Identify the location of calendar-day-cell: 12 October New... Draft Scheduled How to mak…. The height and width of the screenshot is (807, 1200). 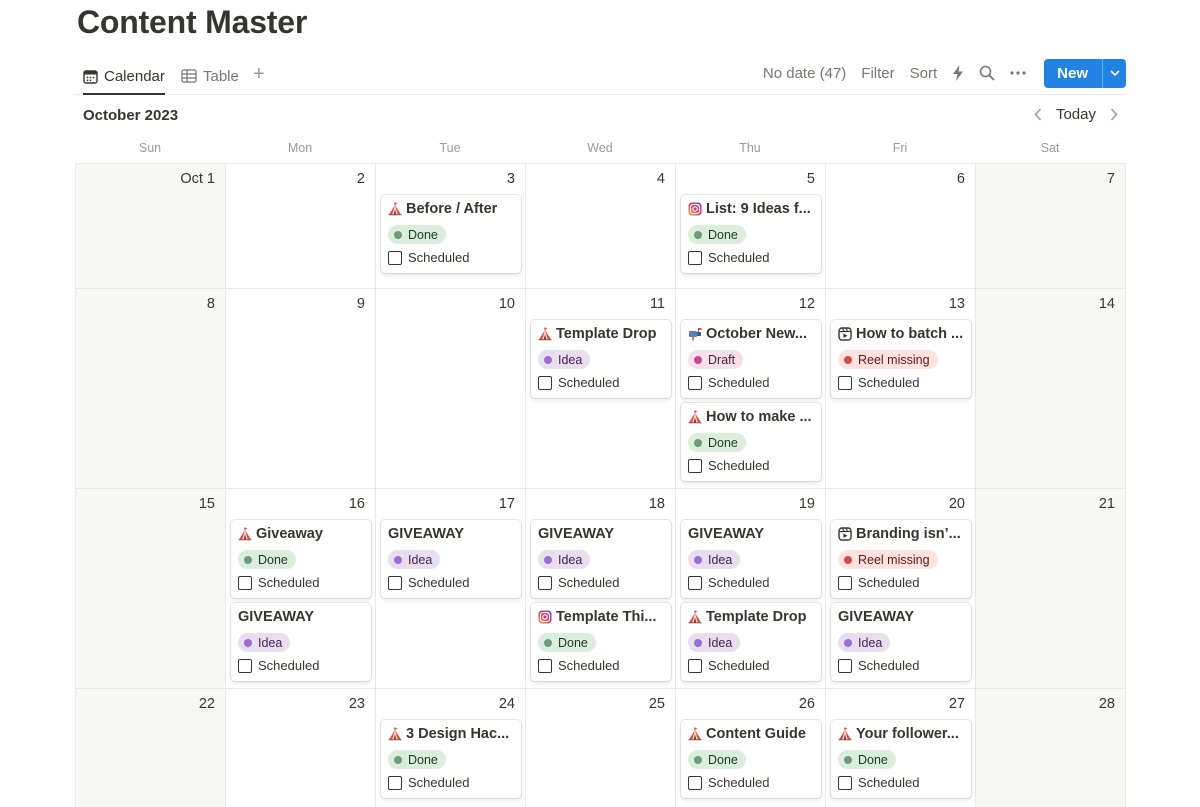
(751, 389).